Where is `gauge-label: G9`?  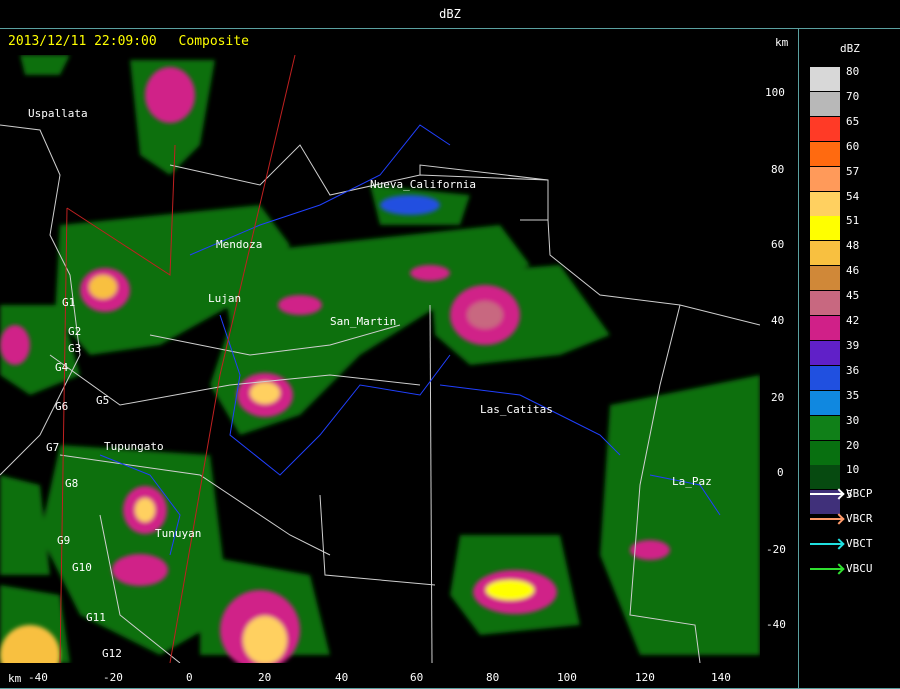 gauge-label: G9 is located at coordinates (64, 540).